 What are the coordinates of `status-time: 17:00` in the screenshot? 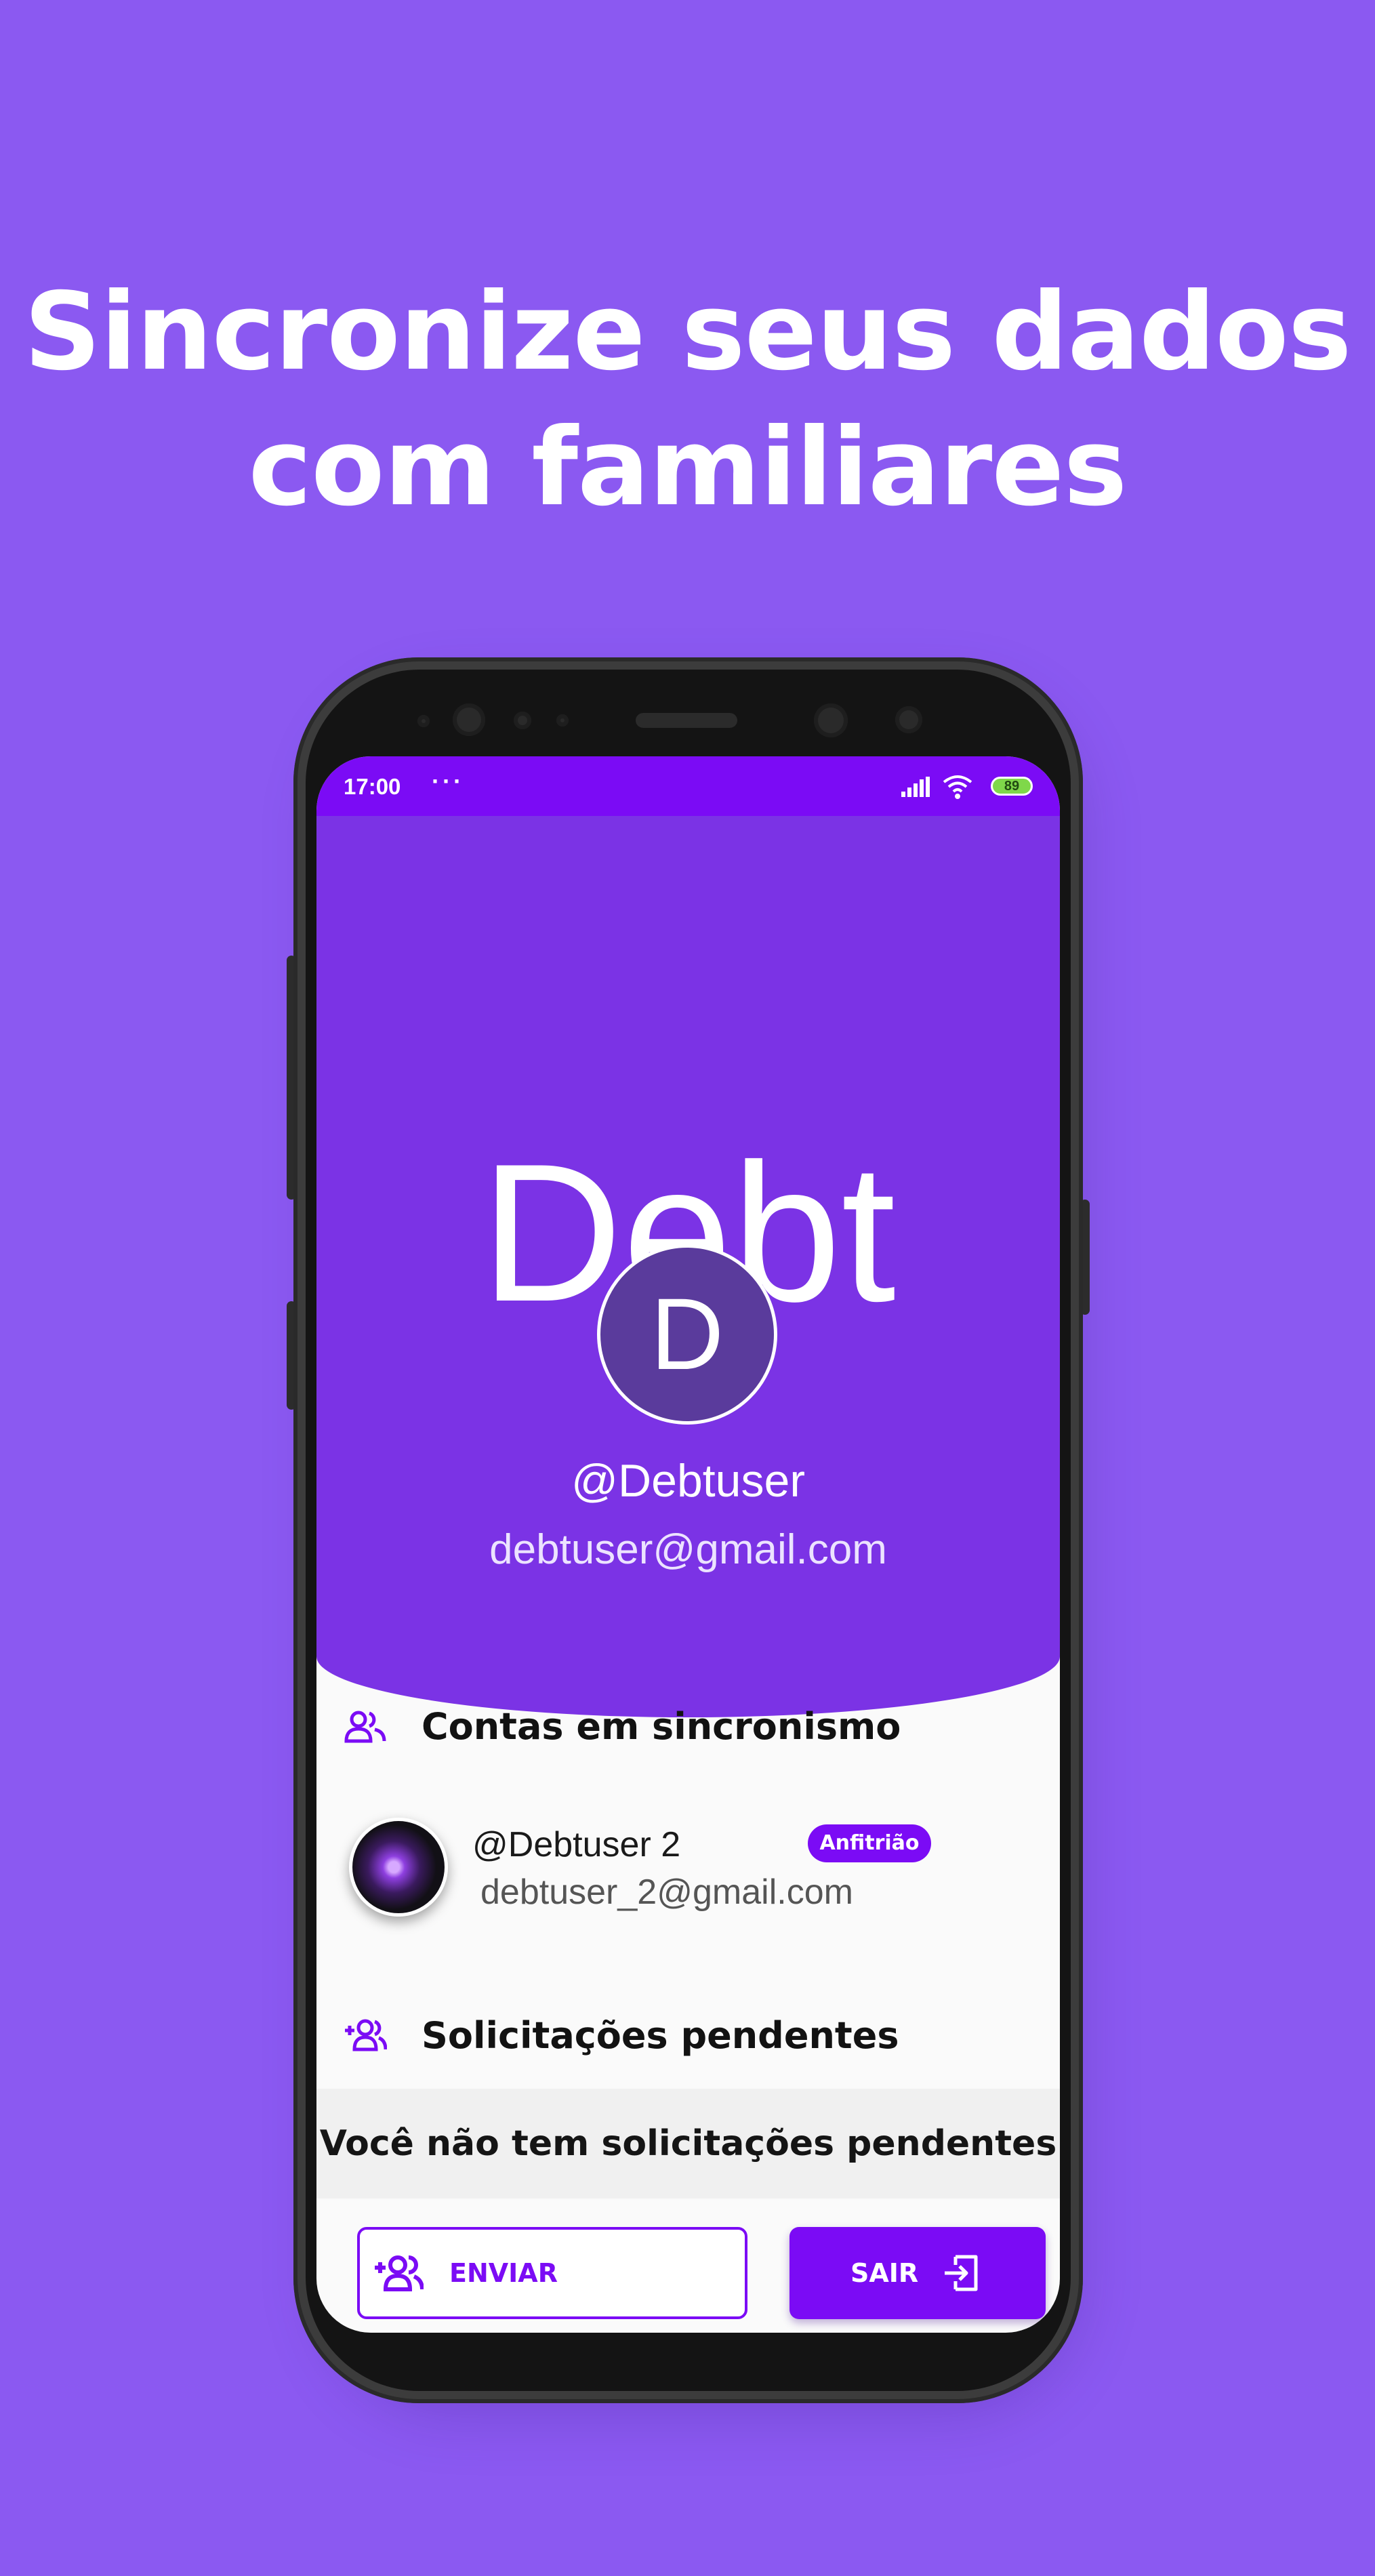 It's located at (372, 787).